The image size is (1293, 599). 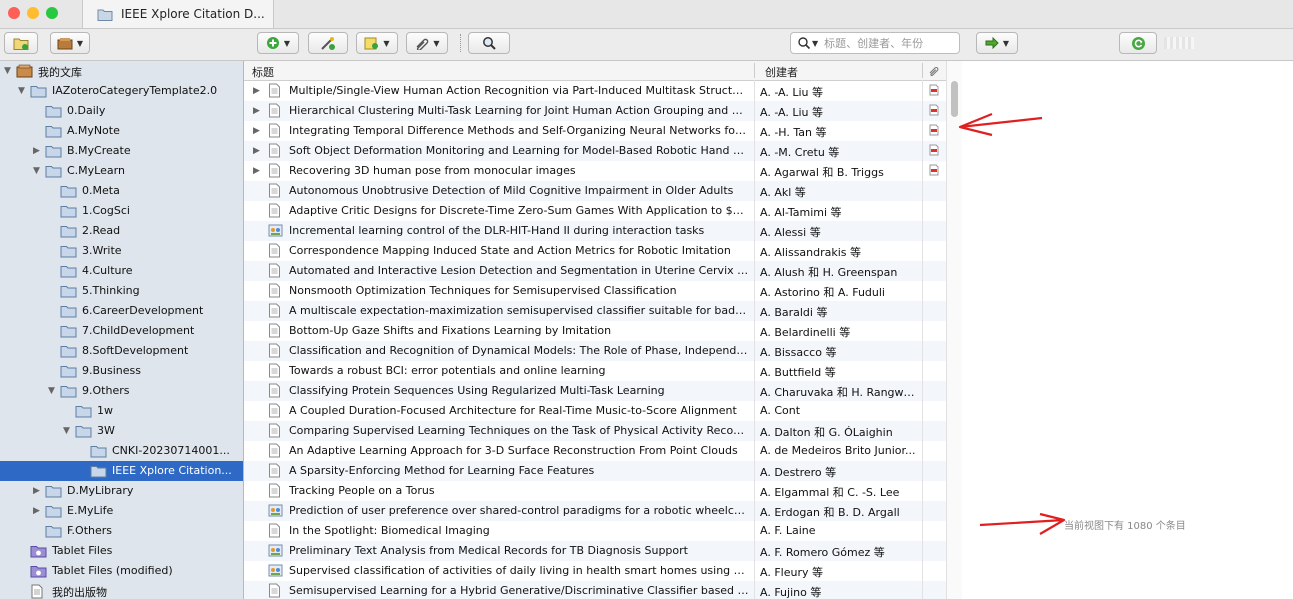 What do you see at coordinates (1138, 43) in the screenshot?
I see `sync-button` at bounding box center [1138, 43].